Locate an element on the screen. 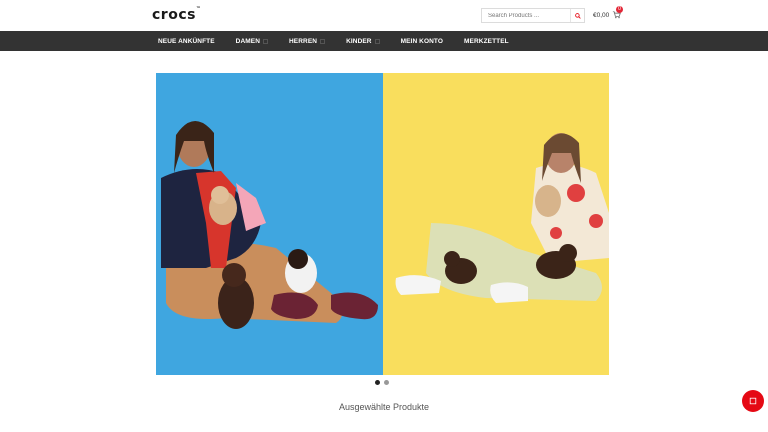  search-icon is located at coordinates (577, 15).